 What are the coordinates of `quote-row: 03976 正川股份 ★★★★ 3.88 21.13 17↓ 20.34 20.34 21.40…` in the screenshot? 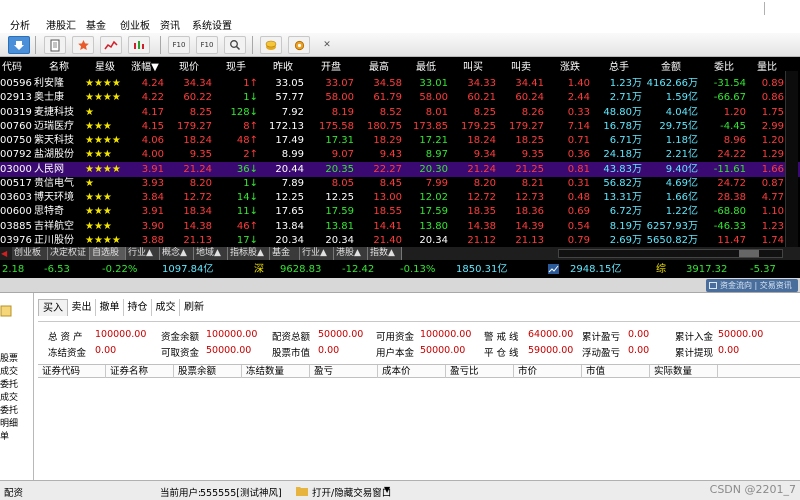 It's located at (400, 240).